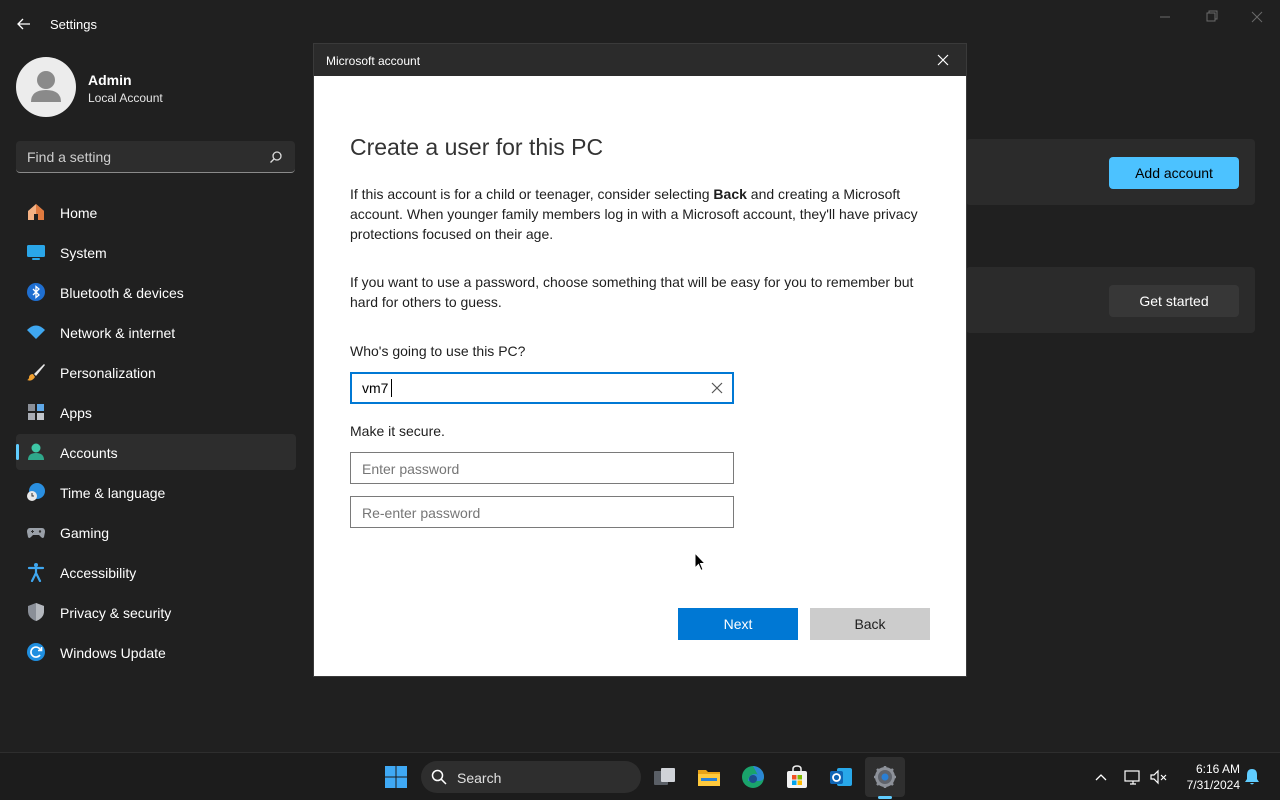 This screenshot has width=1280, height=800. I want to click on microsoft-store-icon, so click(797, 777).